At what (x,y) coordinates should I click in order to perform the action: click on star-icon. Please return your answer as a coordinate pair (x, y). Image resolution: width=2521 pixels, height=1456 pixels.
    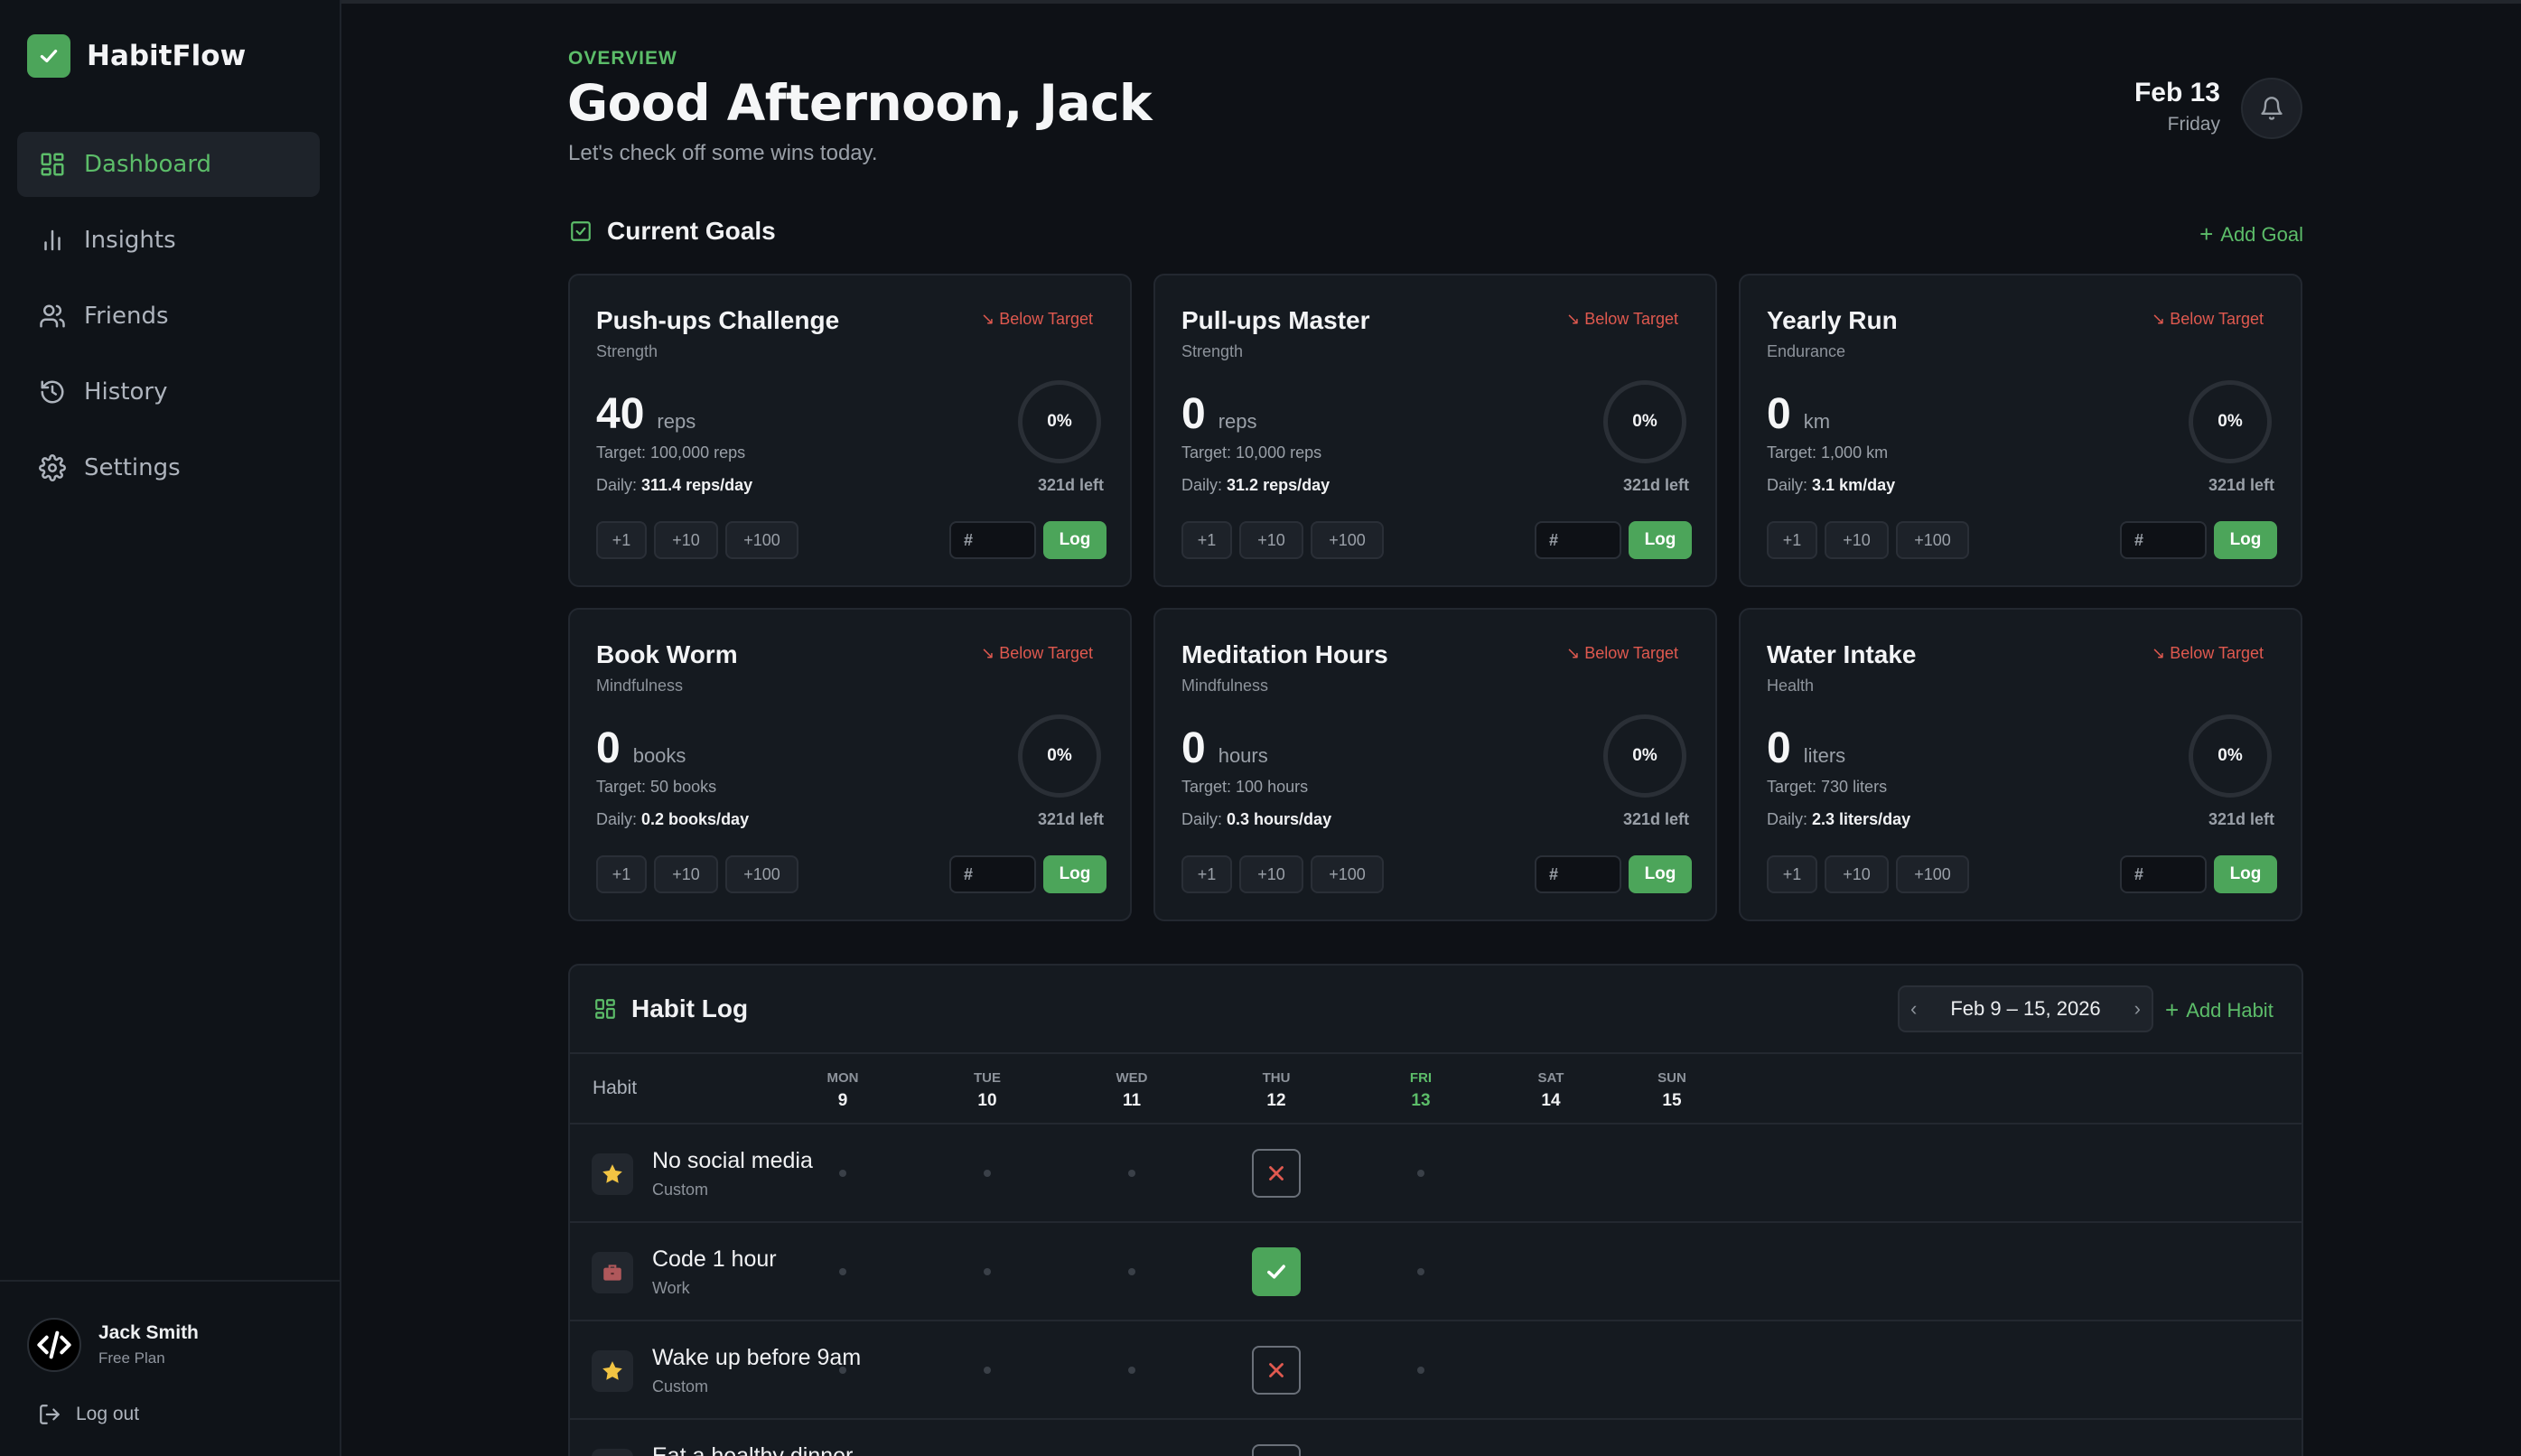
    Looking at the image, I should click on (612, 1174).